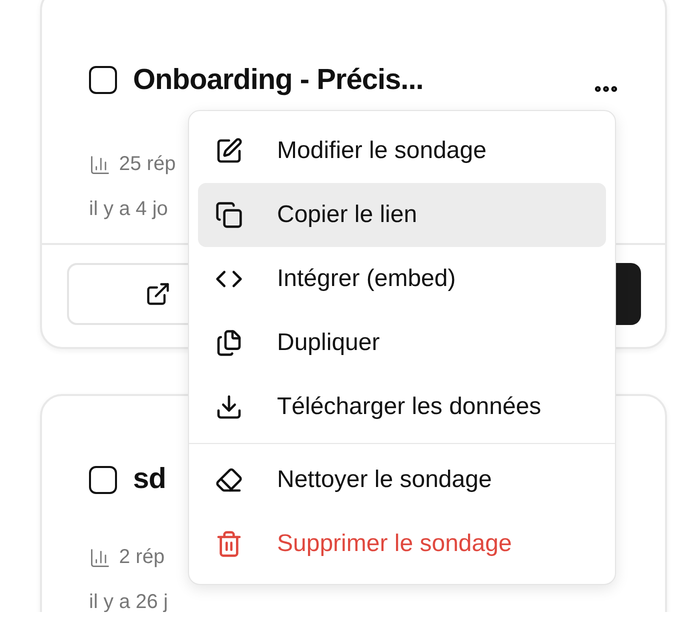  I want to click on menu-item: Copier le lien, so click(402, 215).